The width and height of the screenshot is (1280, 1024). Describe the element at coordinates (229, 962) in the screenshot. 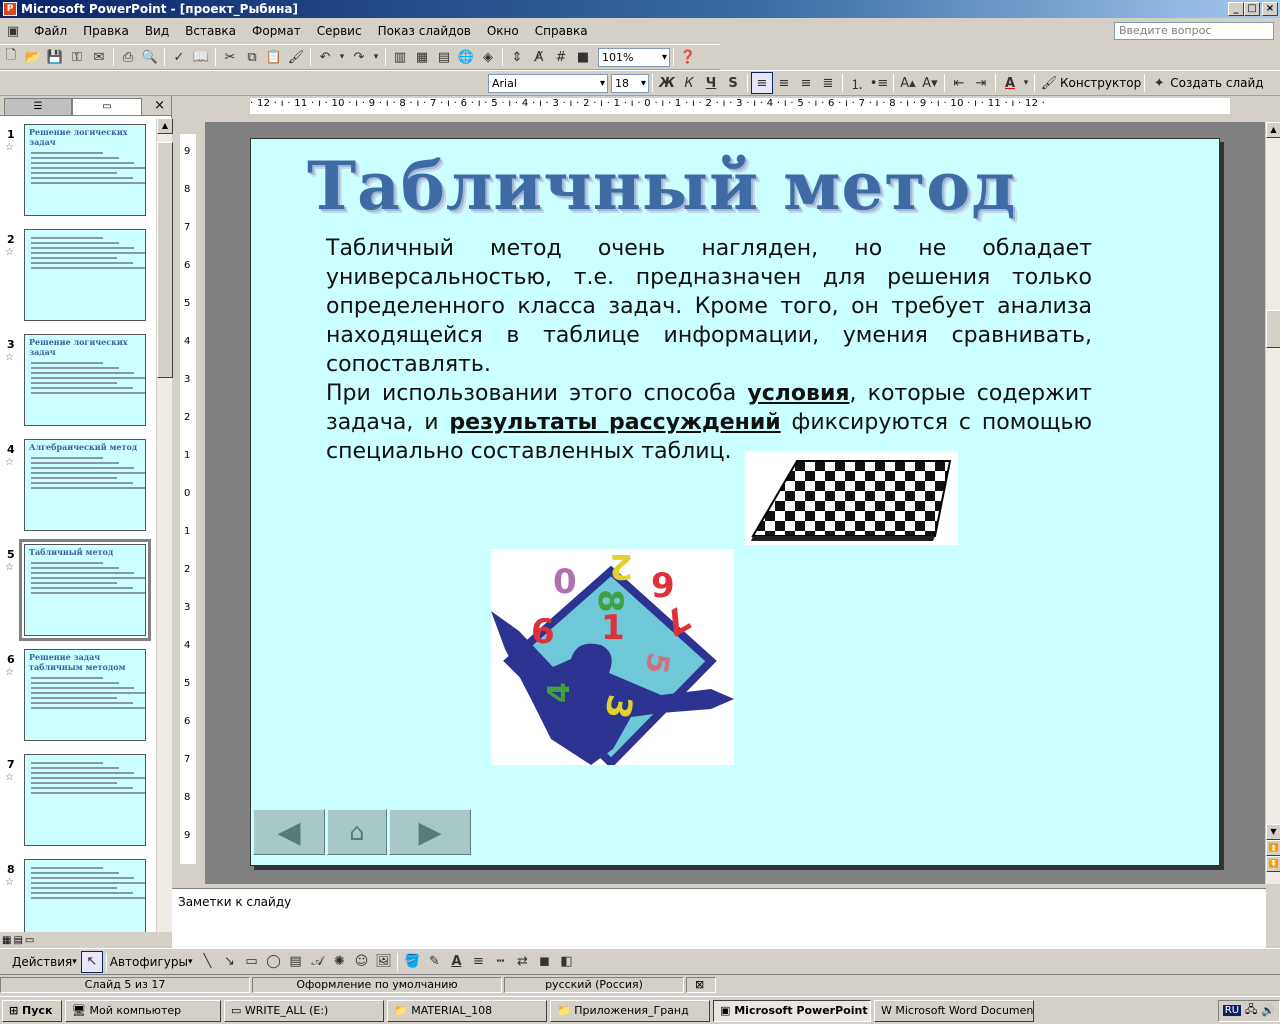

I see `arrow-icon: ↘` at that location.